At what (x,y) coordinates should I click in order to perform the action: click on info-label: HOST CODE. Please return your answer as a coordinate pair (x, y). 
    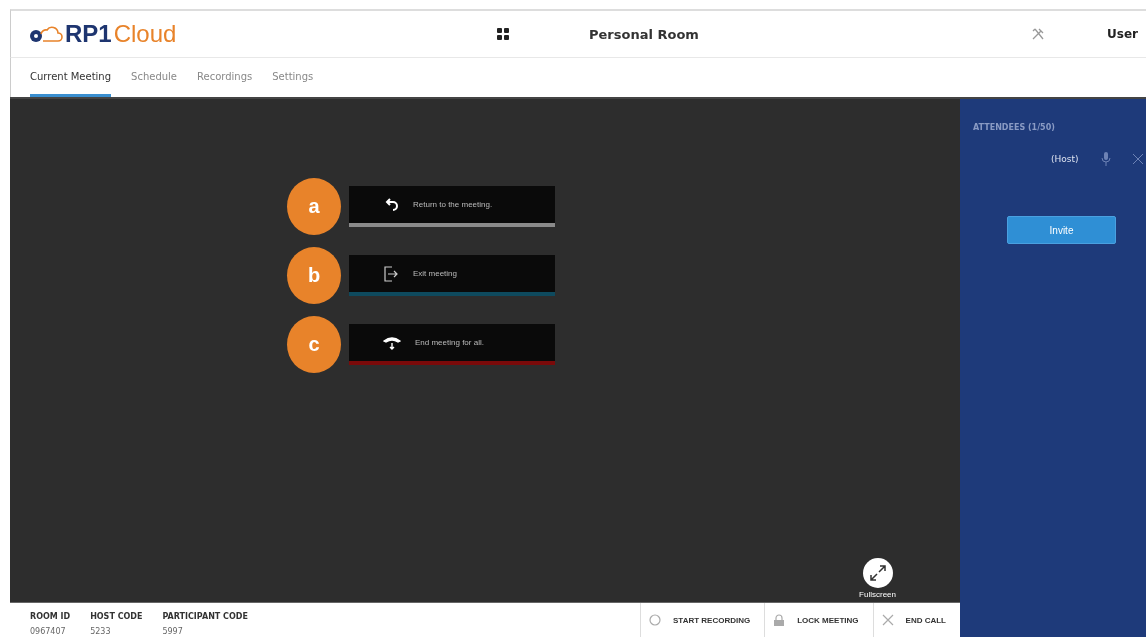
    Looking at the image, I should click on (116, 616).